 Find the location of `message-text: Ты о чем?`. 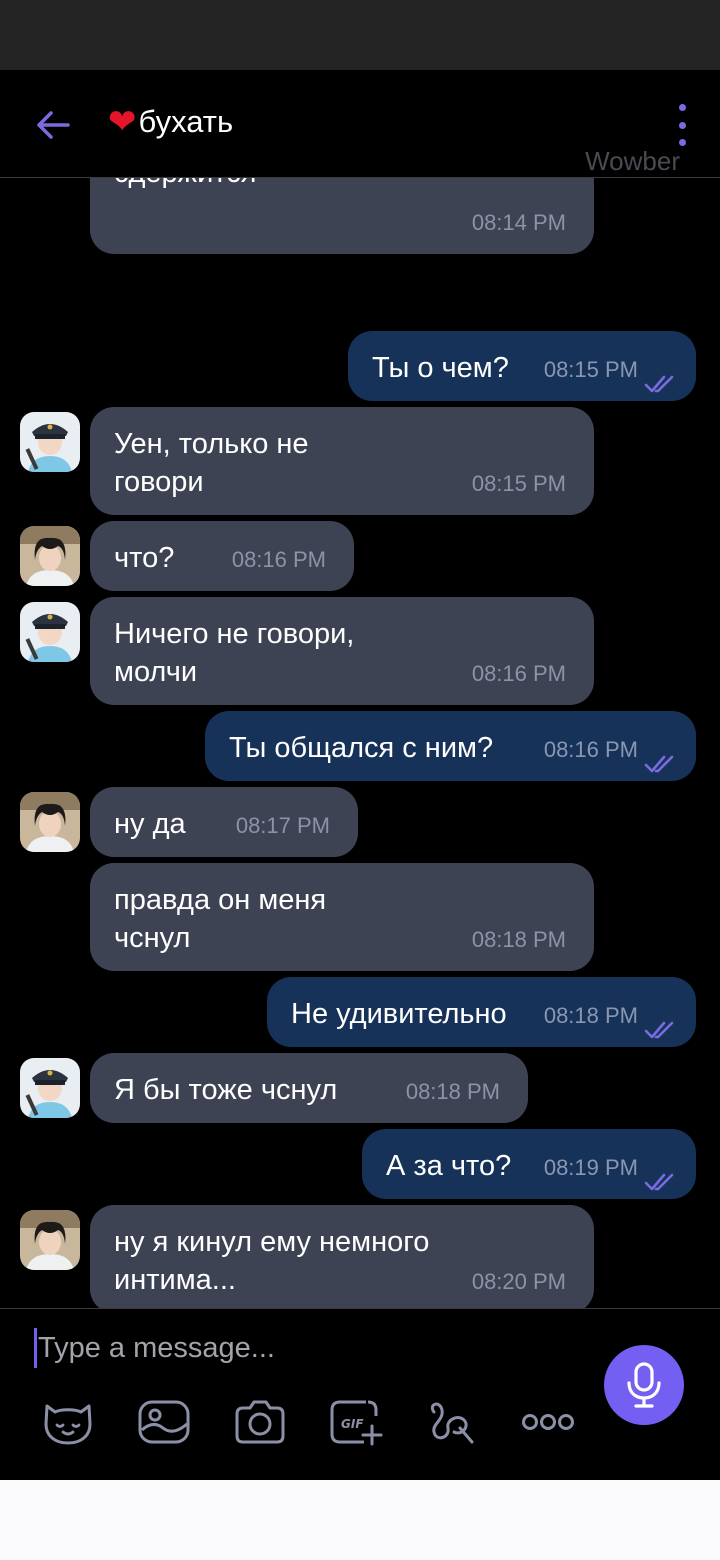

message-text: Ты о чем? is located at coordinates (440, 368).